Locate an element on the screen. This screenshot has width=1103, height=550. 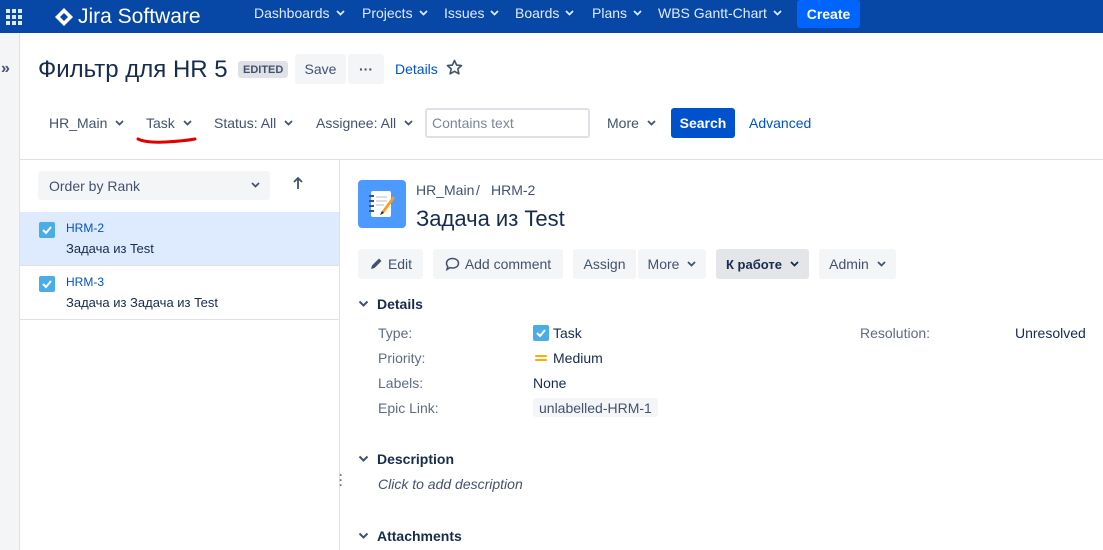
issue-key: HRM-3 is located at coordinates (85, 282).